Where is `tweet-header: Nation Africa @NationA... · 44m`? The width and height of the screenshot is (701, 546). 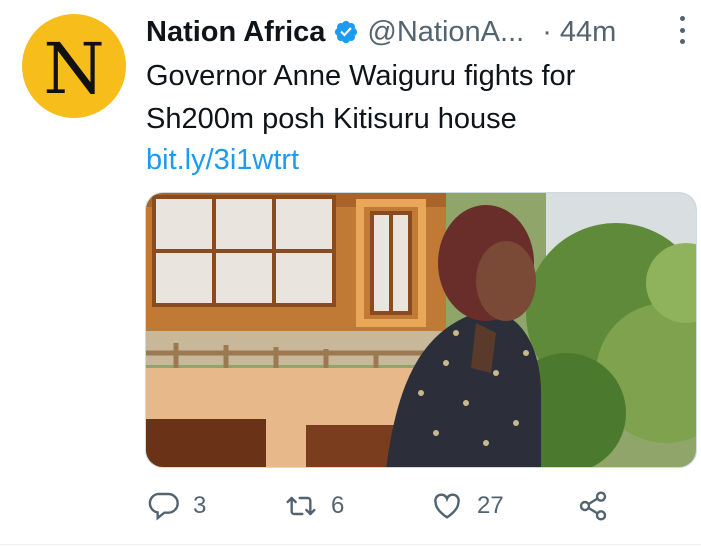 tweet-header: Nation Africa @NationA... · 44m is located at coordinates (416, 32).